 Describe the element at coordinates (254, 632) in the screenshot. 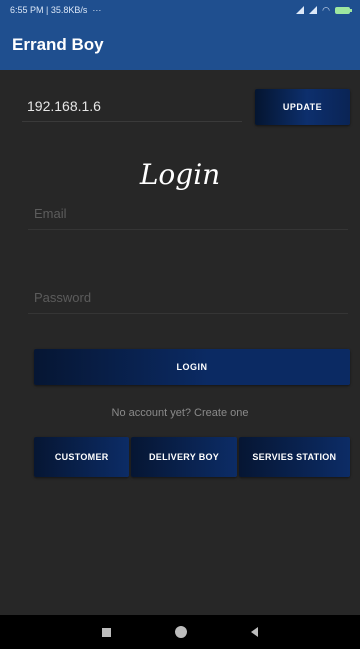

I see `back-icon` at that location.